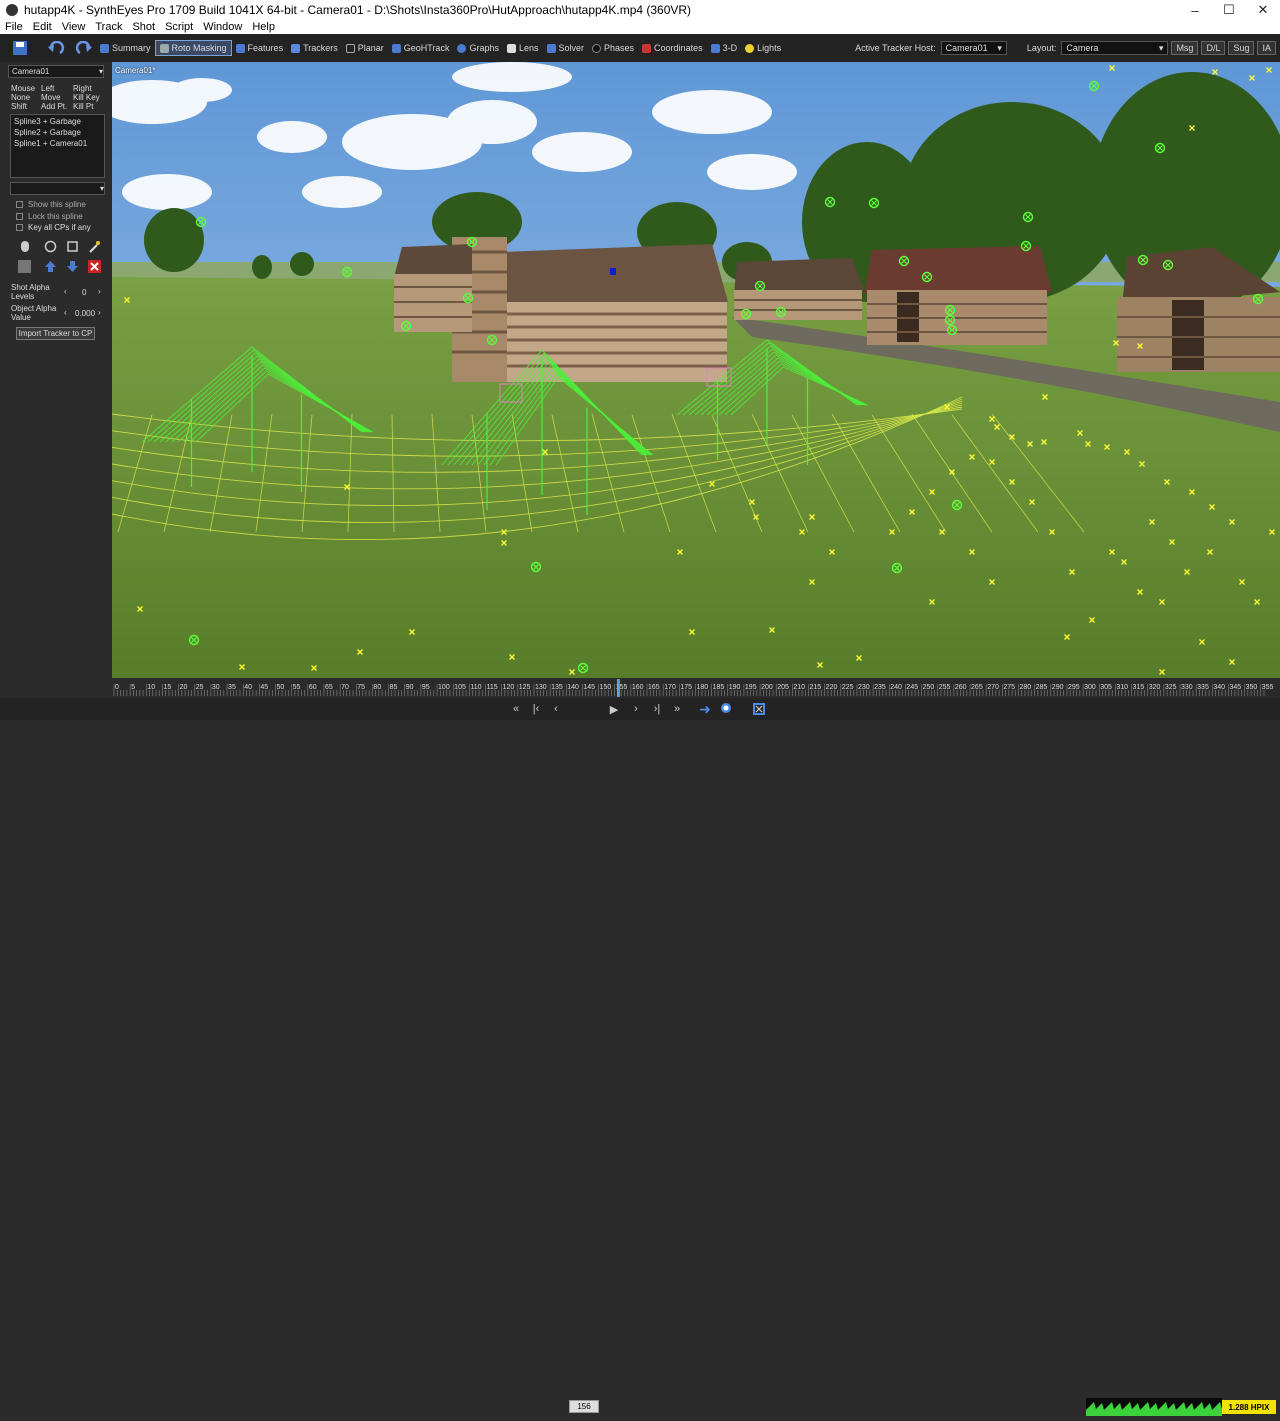 Image resolution: width=1280 pixels, height=1421 pixels. What do you see at coordinates (536, 709) in the screenshot?
I see `go-to-start-icon: |‹` at bounding box center [536, 709].